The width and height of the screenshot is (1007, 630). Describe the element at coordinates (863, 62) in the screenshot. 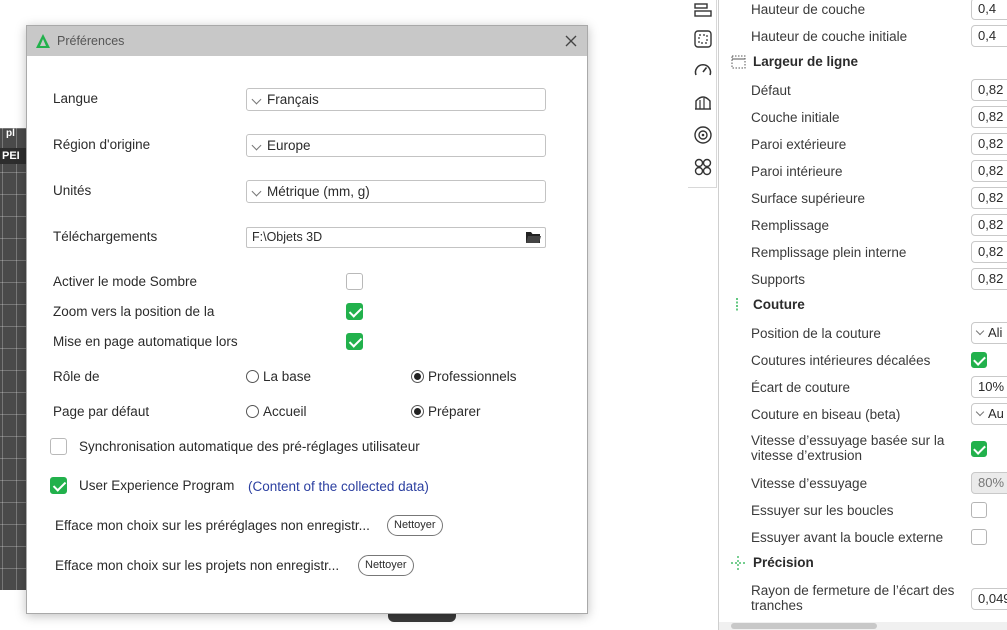

I see `section-line-width: Largeur de ligne` at that location.